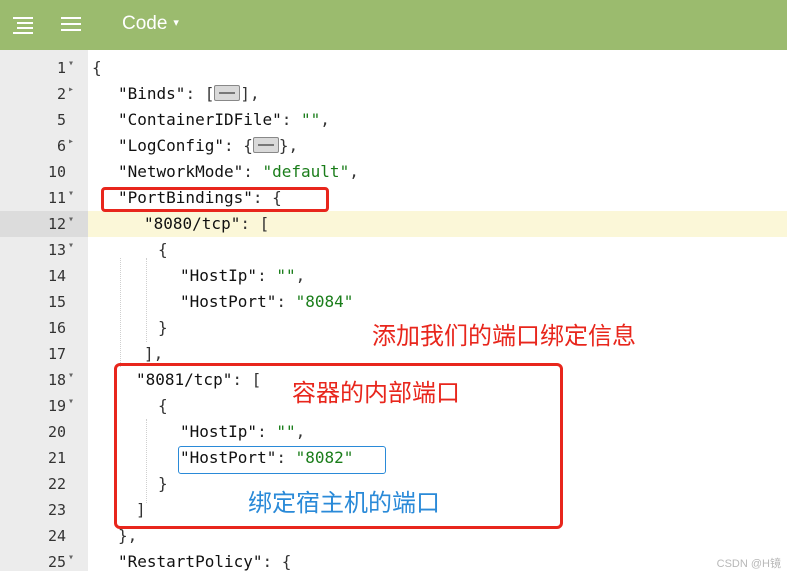 This screenshot has height=575, width=787. Describe the element at coordinates (56, 432) in the screenshot. I see `line-number: 20` at that location.